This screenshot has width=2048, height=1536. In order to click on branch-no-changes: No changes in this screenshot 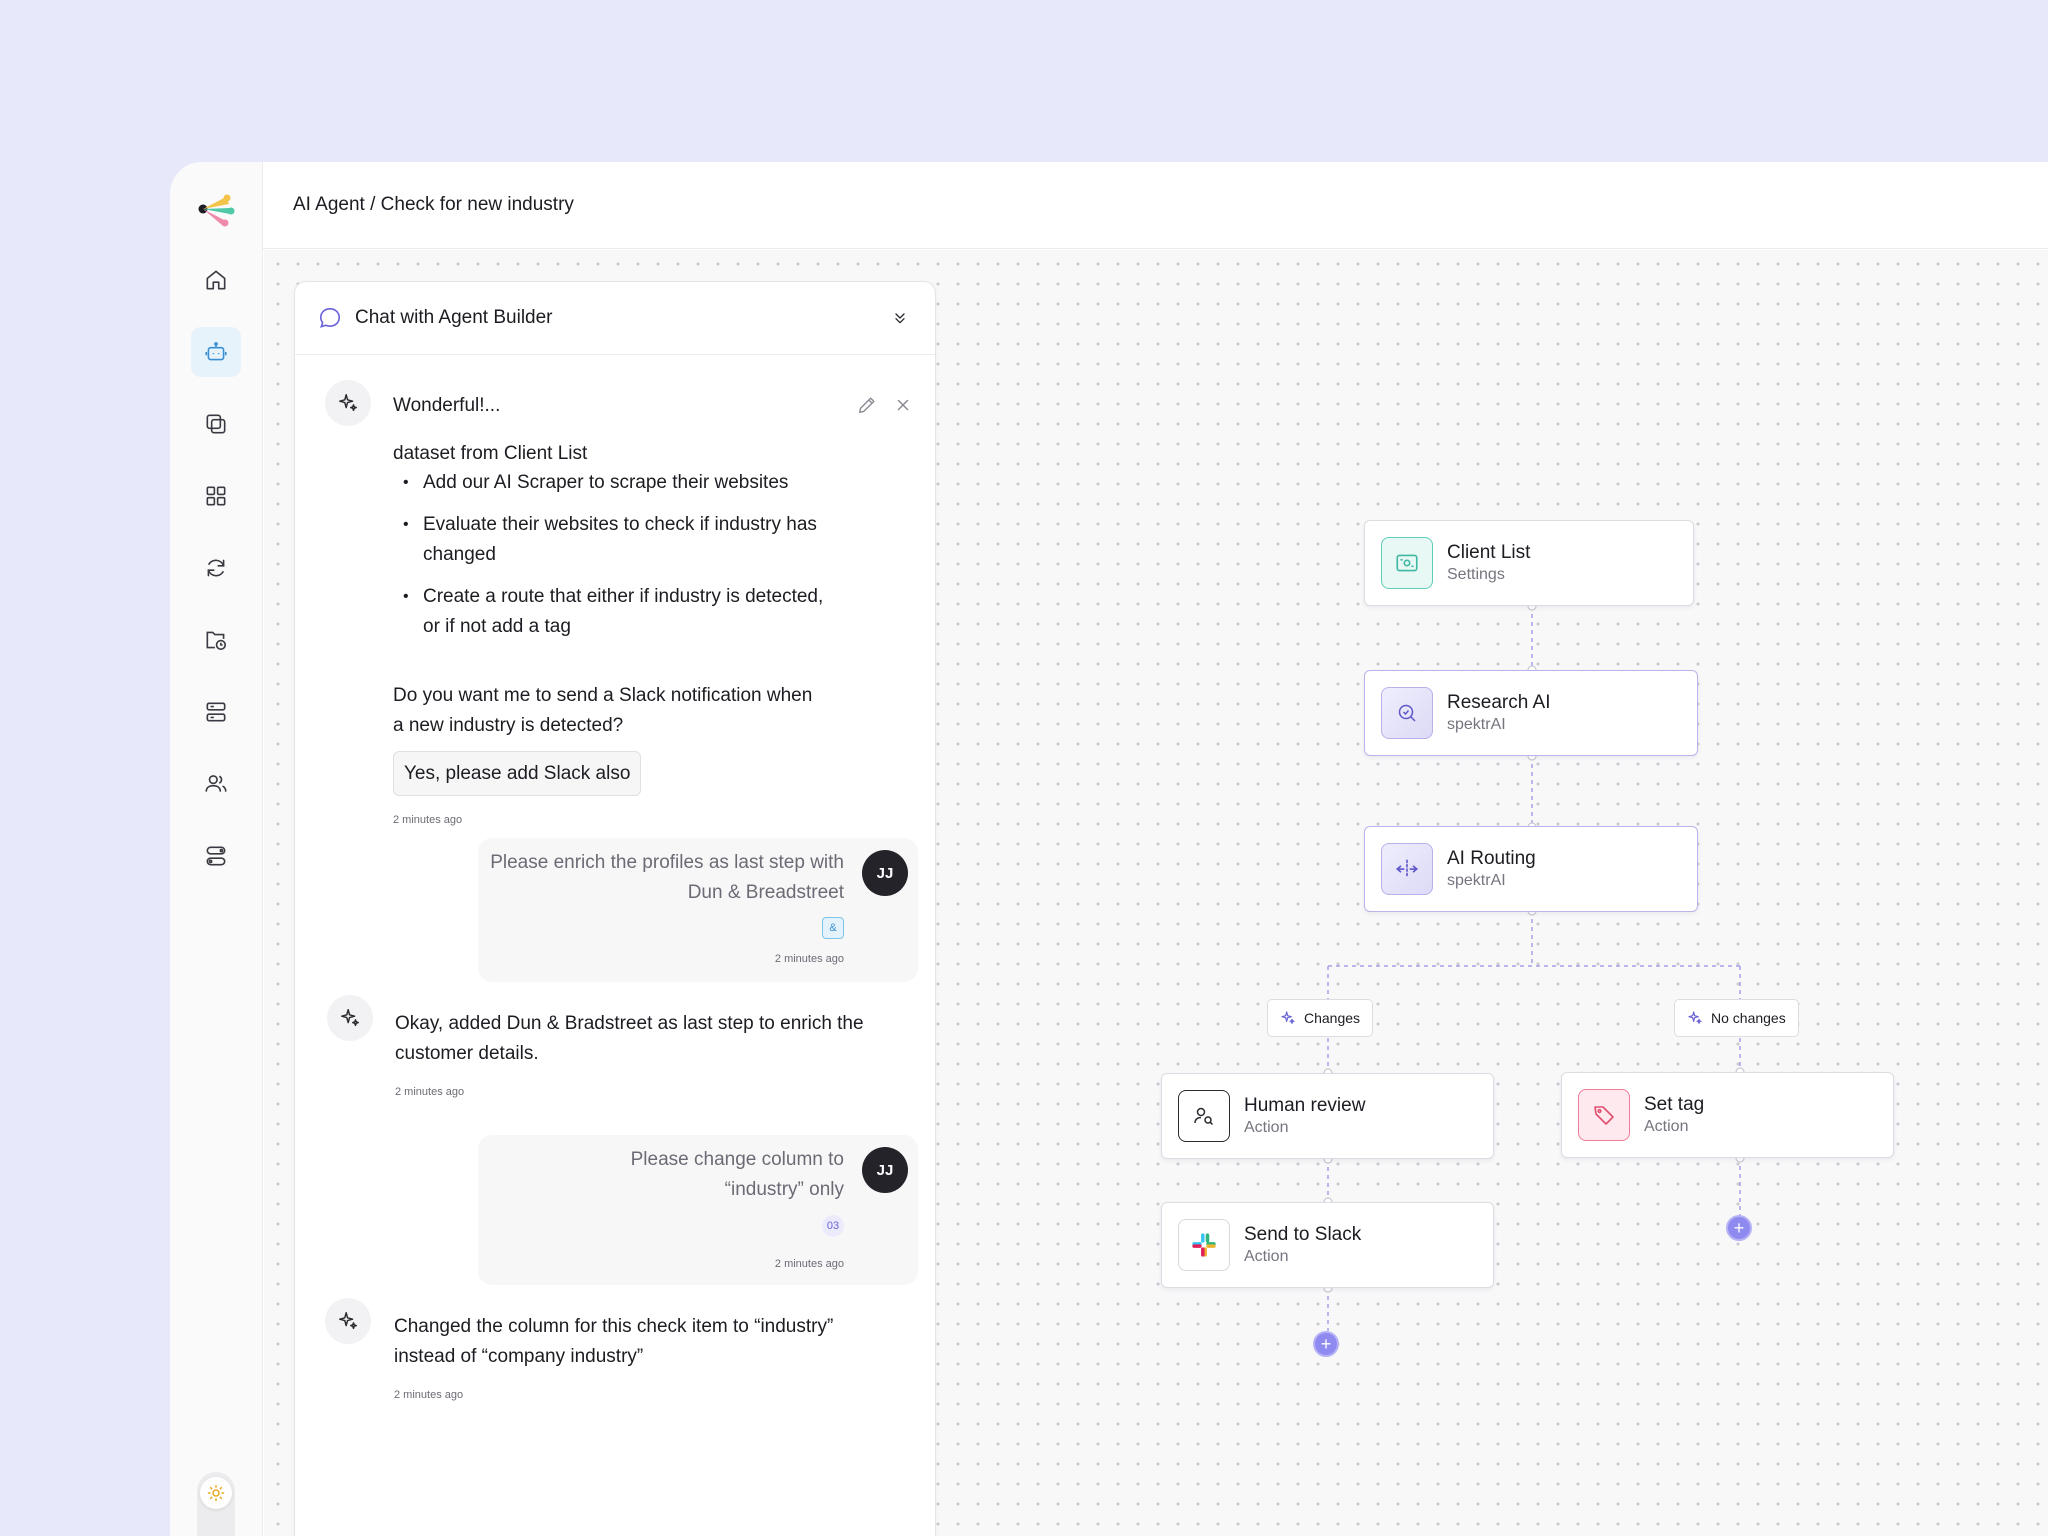, I will do `click(1736, 1018)`.